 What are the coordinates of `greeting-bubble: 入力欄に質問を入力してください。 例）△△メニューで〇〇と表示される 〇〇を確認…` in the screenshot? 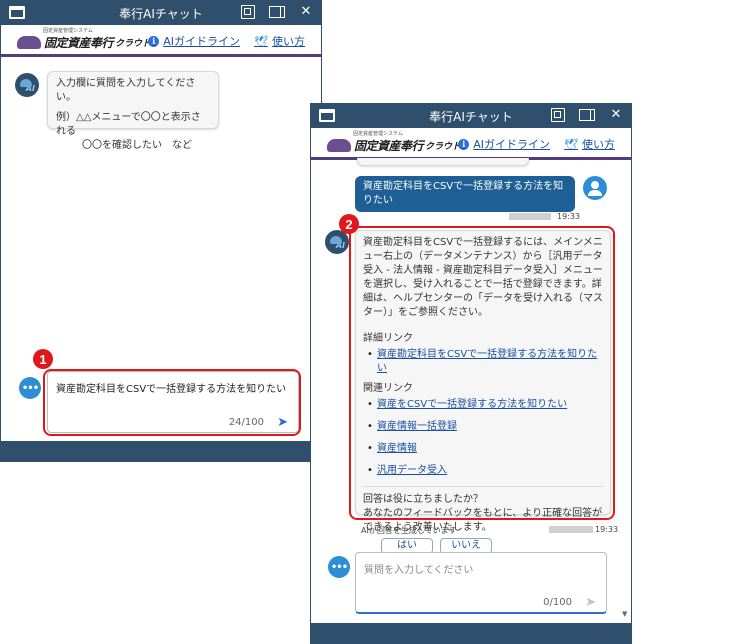 It's located at (133, 111).